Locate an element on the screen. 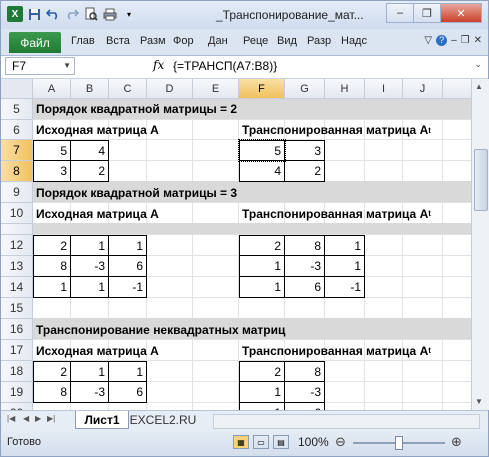 The width and height of the screenshot is (489, 457). scroll-up-icon: ▲ is located at coordinates (479, 86).